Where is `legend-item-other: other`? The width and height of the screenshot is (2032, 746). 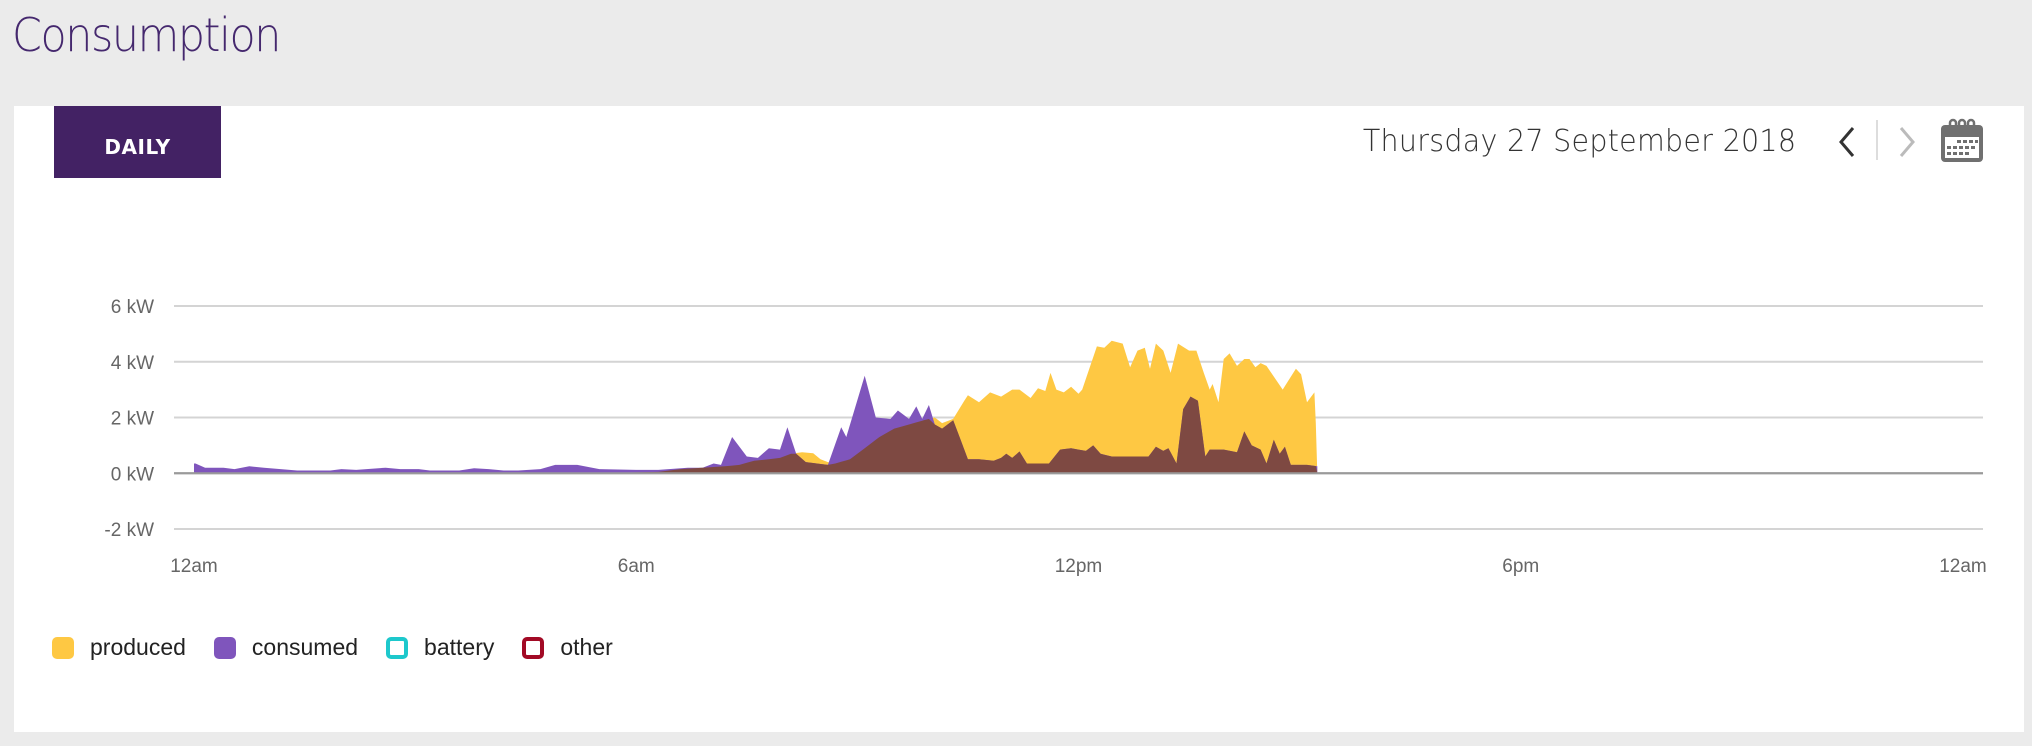
legend-item-other: other is located at coordinates (567, 647).